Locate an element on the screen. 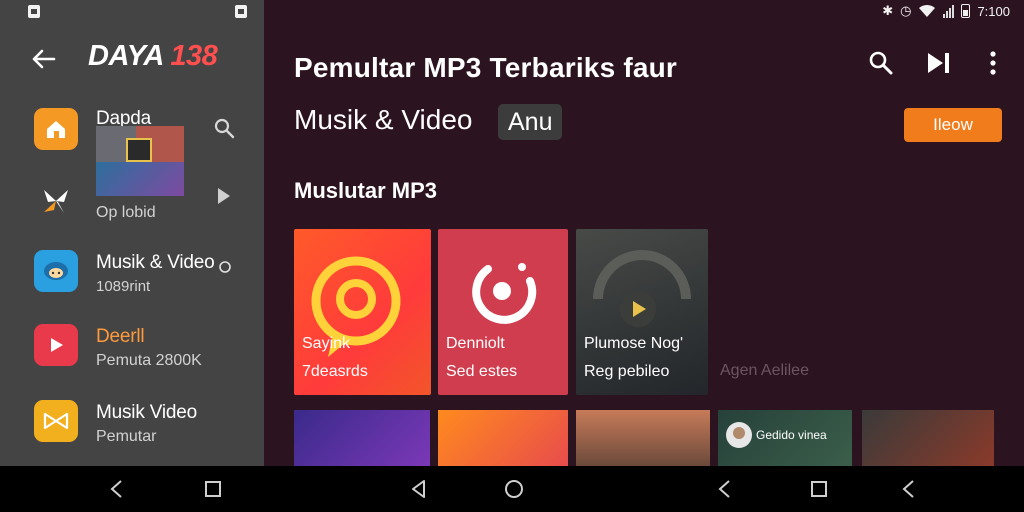 The width and height of the screenshot is (1024, 512). bowtie-icon is located at coordinates (56, 421).